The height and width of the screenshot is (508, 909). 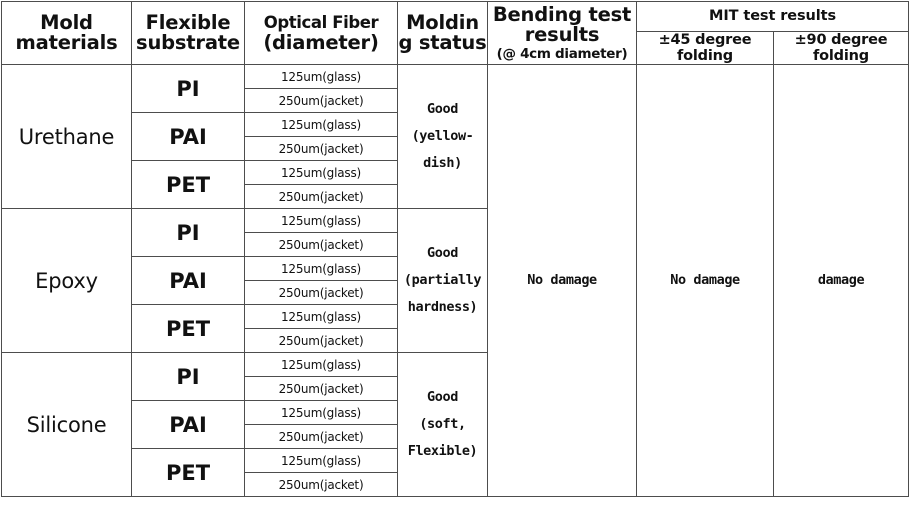 What do you see at coordinates (705, 281) in the screenshot?
I see `mit-45-result-cell: No damage` at bounding box center [705, 281].